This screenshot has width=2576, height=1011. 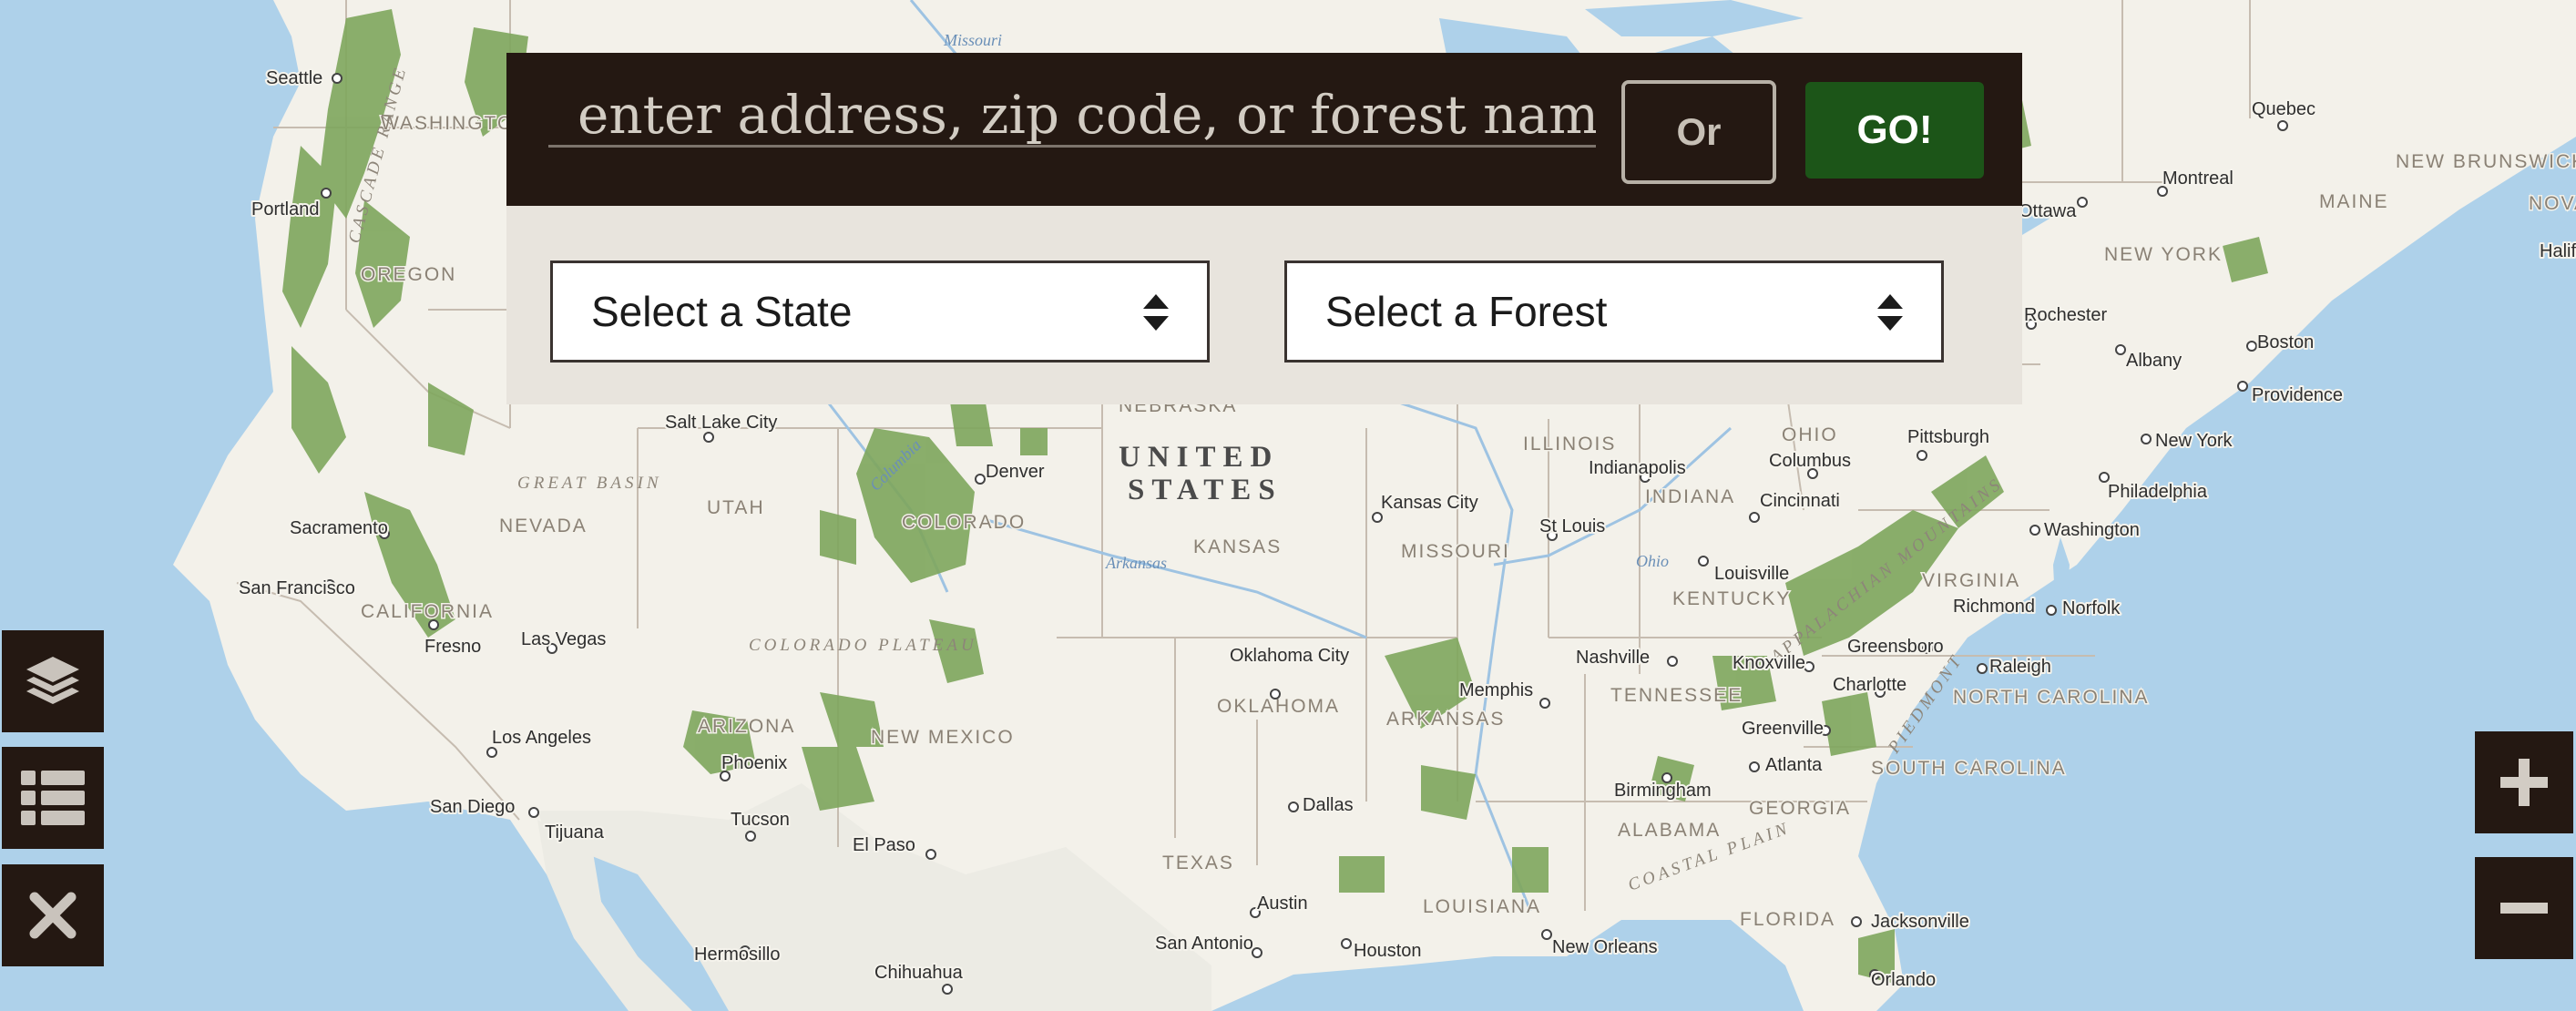 I want to click on city-label: Quebec, so click(x=2283, y=109).